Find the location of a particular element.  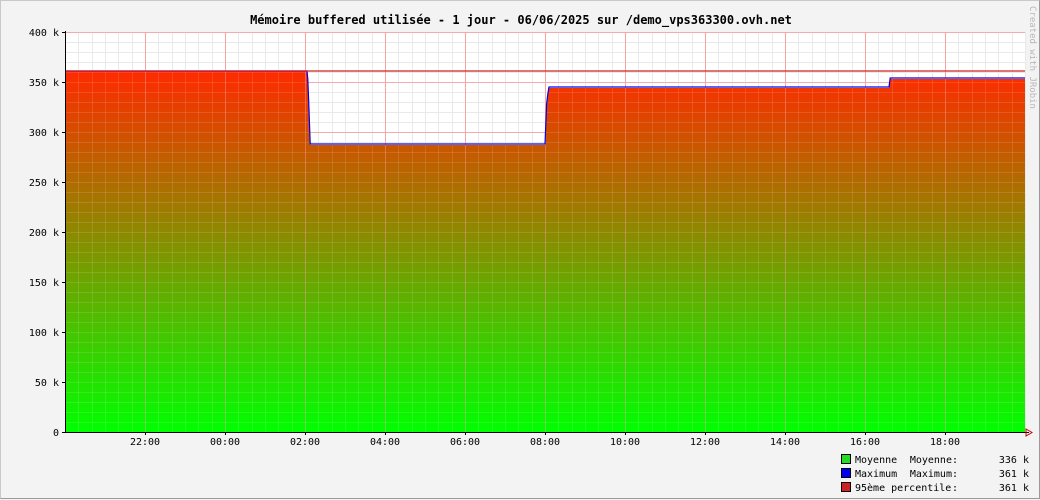

legend-stat-label: Moyenne: is located at coordinates (934, 460).